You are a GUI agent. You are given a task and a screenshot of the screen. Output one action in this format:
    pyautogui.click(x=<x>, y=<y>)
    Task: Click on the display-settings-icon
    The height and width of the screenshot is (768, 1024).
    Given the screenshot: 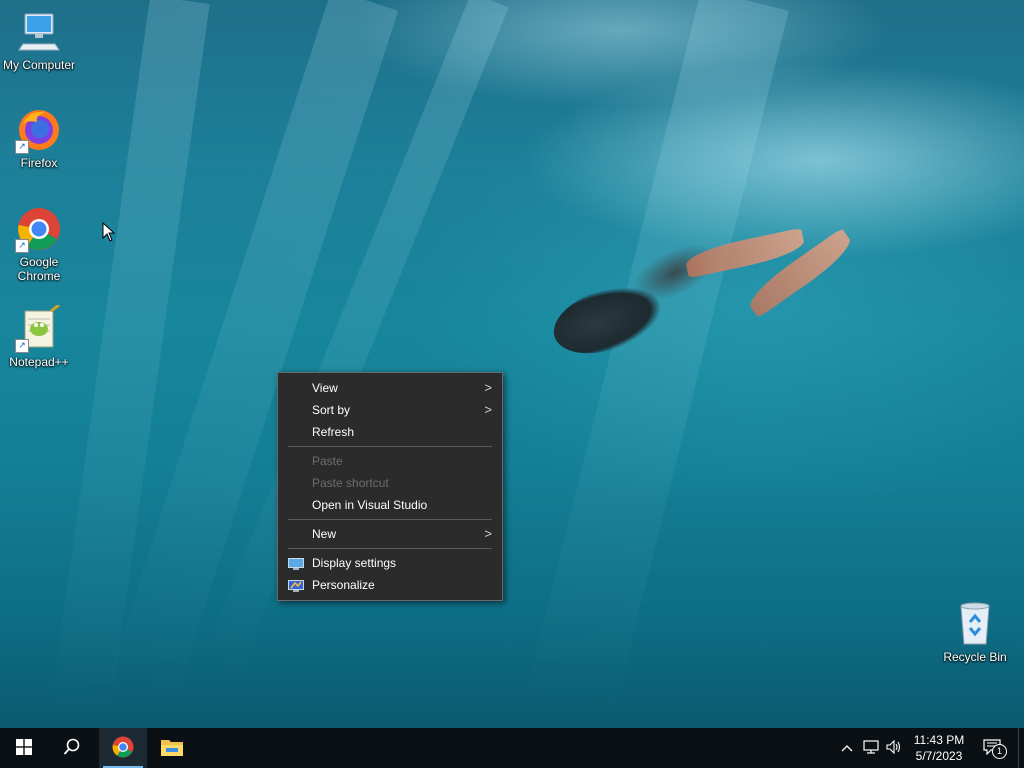 What is the action you would take?
    pyautogui.click(x=296, y=563)
    